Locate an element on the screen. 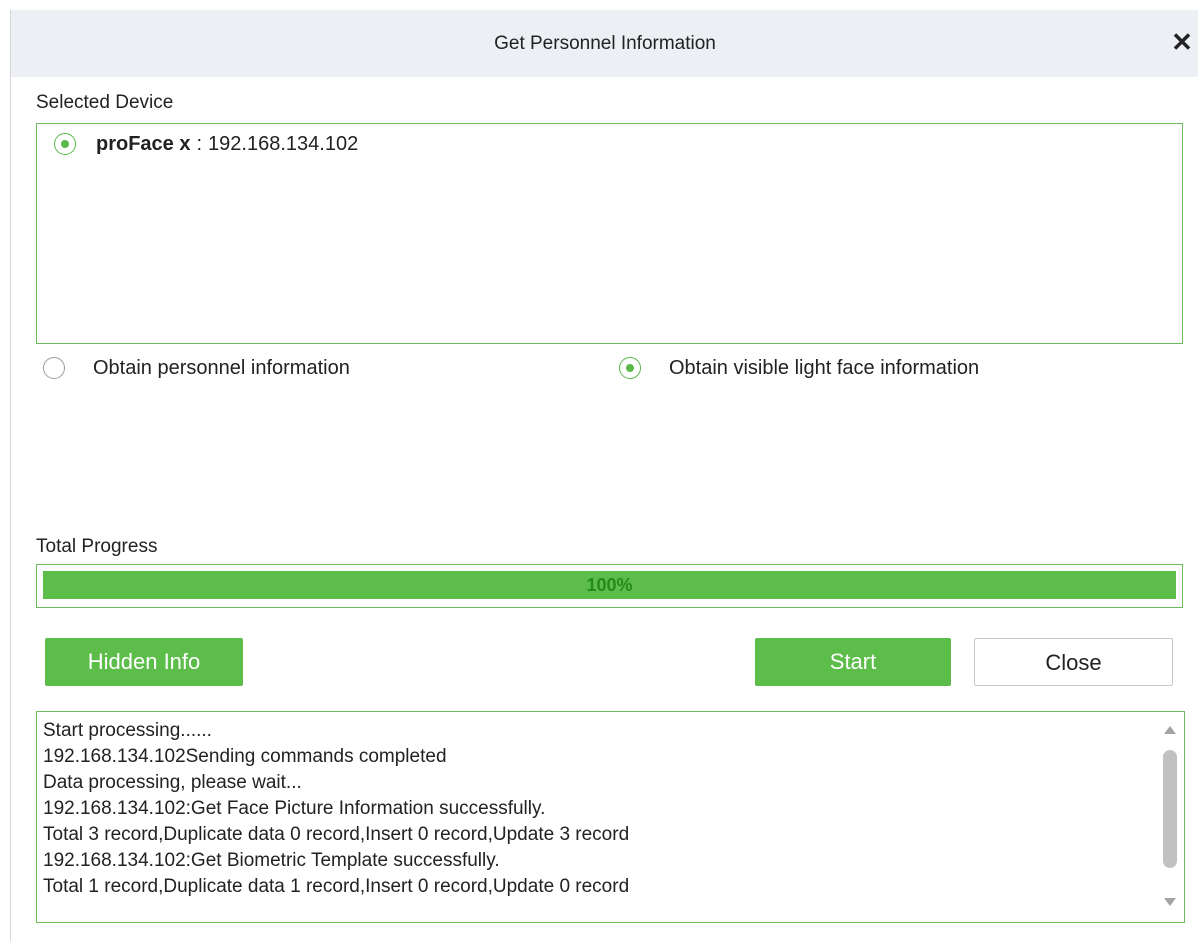 This screenshot has height=941, width=1198. log-scrollbar is located at coordinates (1170, 817).